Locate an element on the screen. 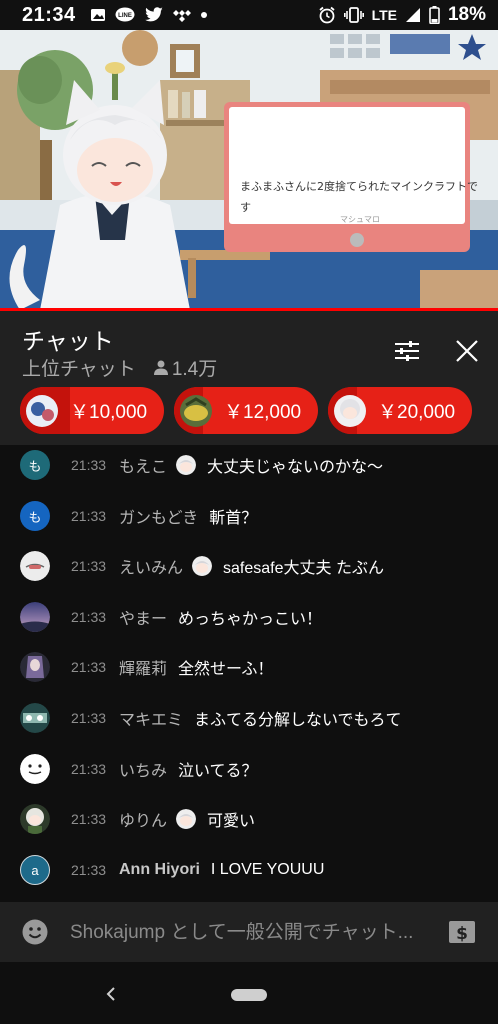 The width and height of the screenshot is (498, 1024). message-text: I LOVE YOUUU is located at coordinates (267, 869).